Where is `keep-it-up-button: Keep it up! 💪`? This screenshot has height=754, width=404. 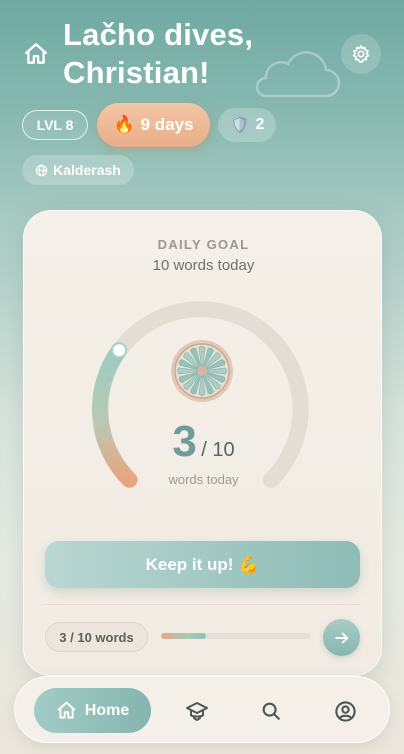
keep-it-up-button: Keep it up! 💪 is located at coordinates (202, 564).